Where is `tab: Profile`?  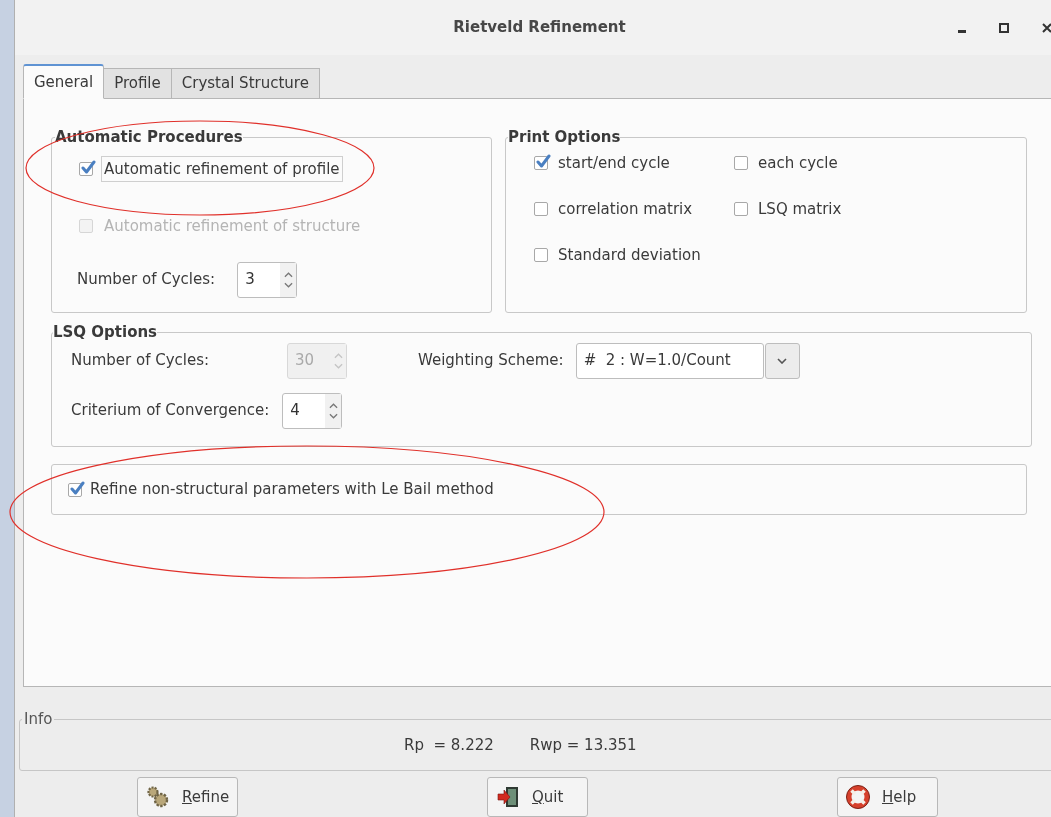 tab: Profile is located at coordinates (137, 83).